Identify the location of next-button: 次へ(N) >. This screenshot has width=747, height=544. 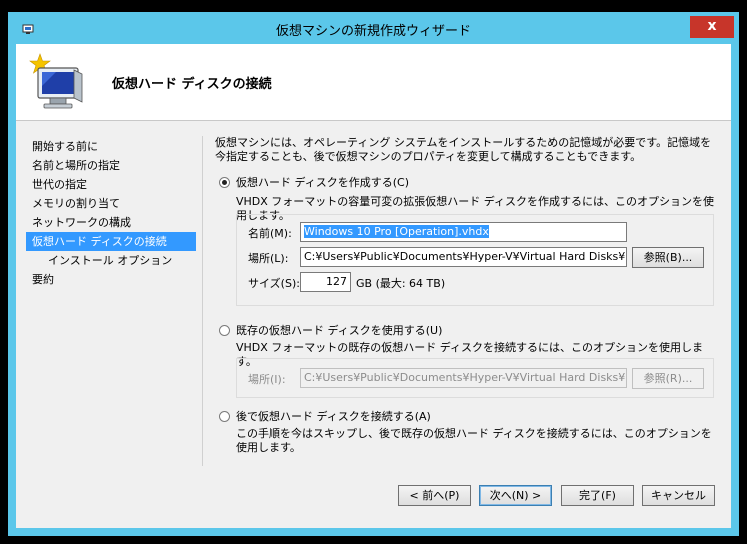
(515, 495).